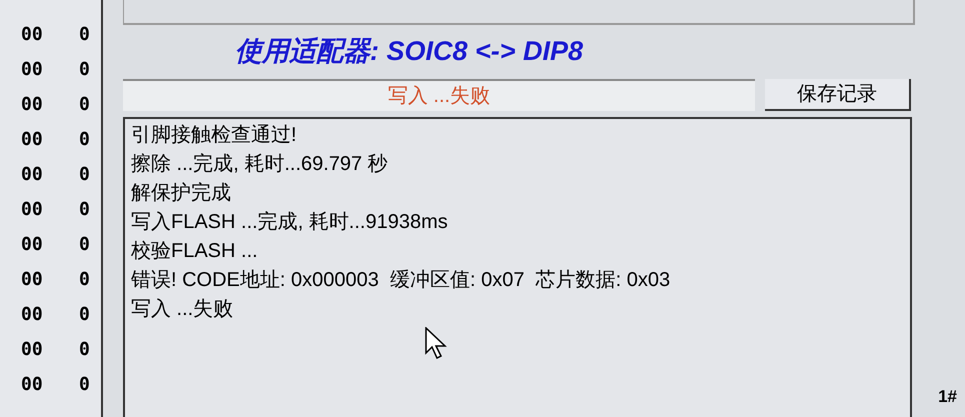 Image resolution: width=965 pixels, height=417 pixels. What do you see at coordinates (289, 222) in the screenshot?
I see `log-line: 写入FLASH ...完成, 耗时...91938ms` at bounding box center [289, 222].